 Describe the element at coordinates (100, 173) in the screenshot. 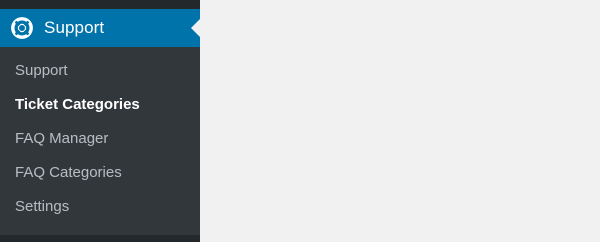

I see `submenu-item-faq-categories: FAQ Categories` at that location.